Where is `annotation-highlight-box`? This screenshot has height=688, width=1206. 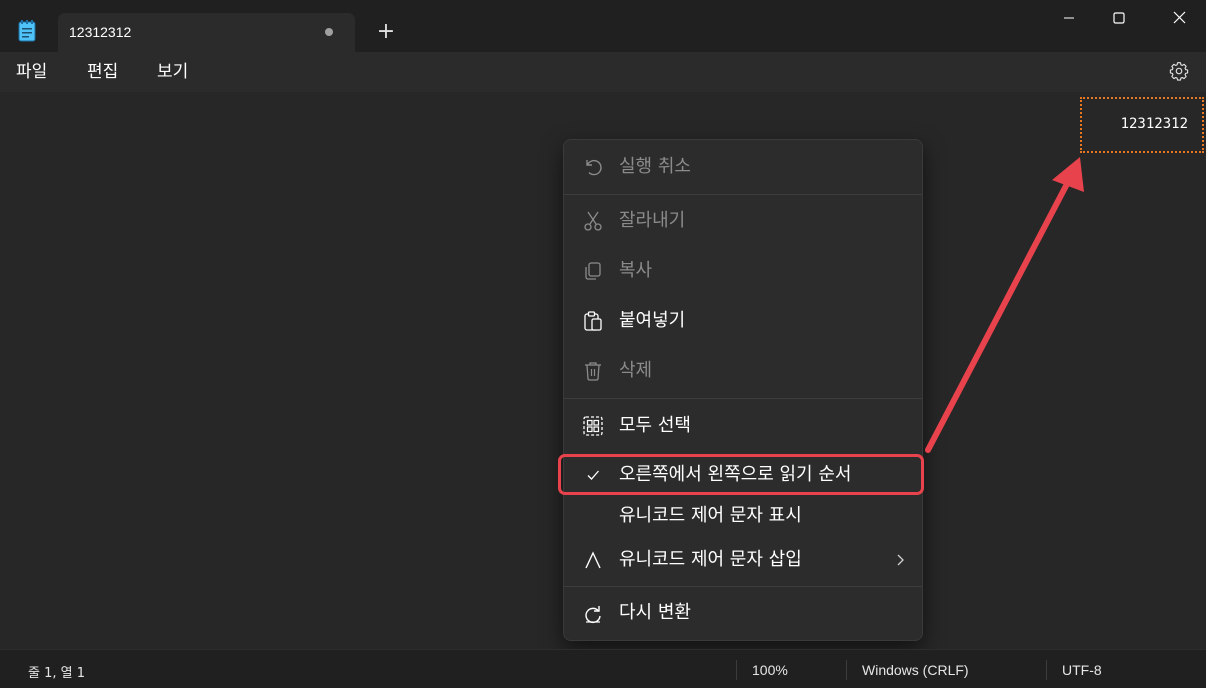 annotation-highlight-box is located at coordinates (741, 474).